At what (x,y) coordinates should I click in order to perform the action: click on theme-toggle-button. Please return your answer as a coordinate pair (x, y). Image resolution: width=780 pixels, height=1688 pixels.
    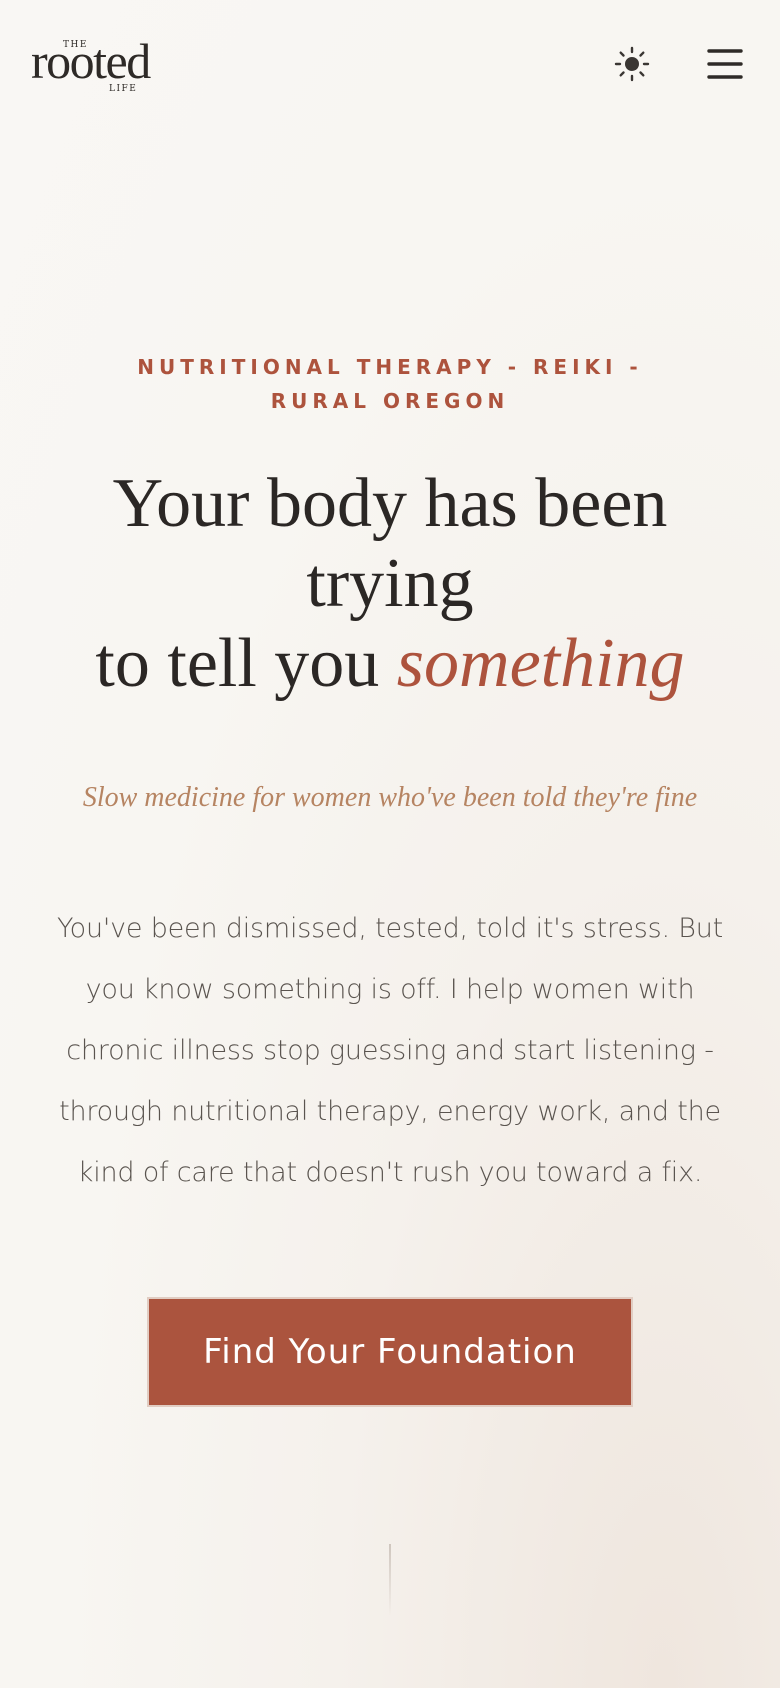
    Looking at the image, I should click on (632, 64).